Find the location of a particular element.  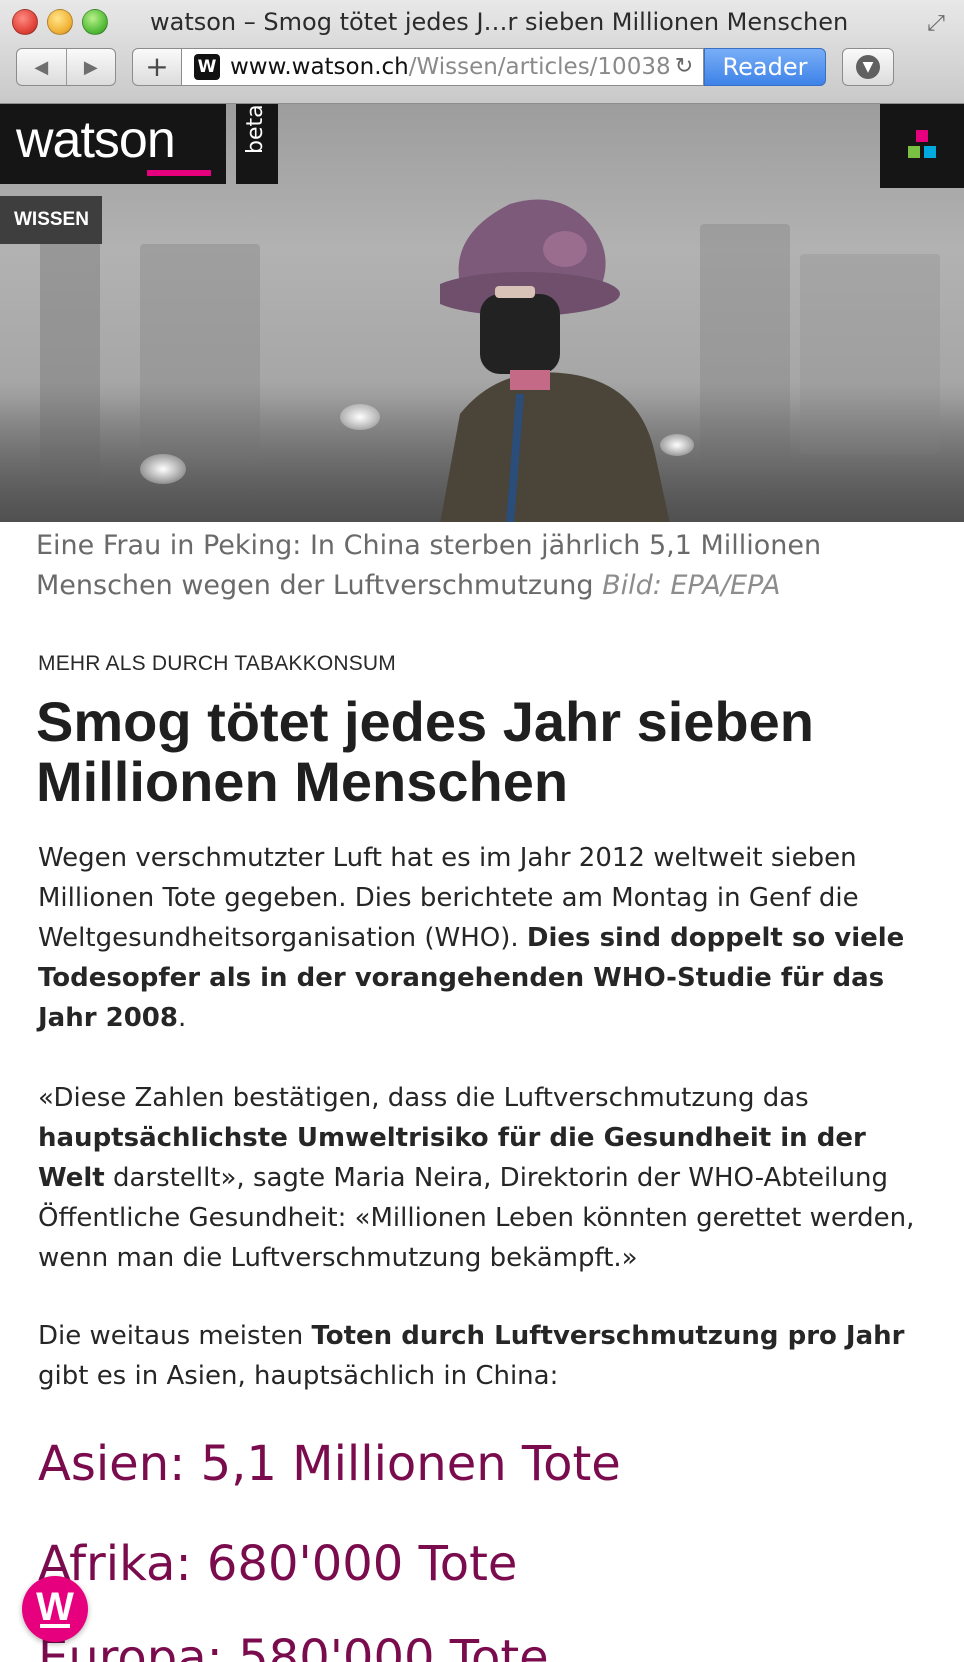

navigation-buttons: ◀ ▶ is located at coordinates (66, 67).